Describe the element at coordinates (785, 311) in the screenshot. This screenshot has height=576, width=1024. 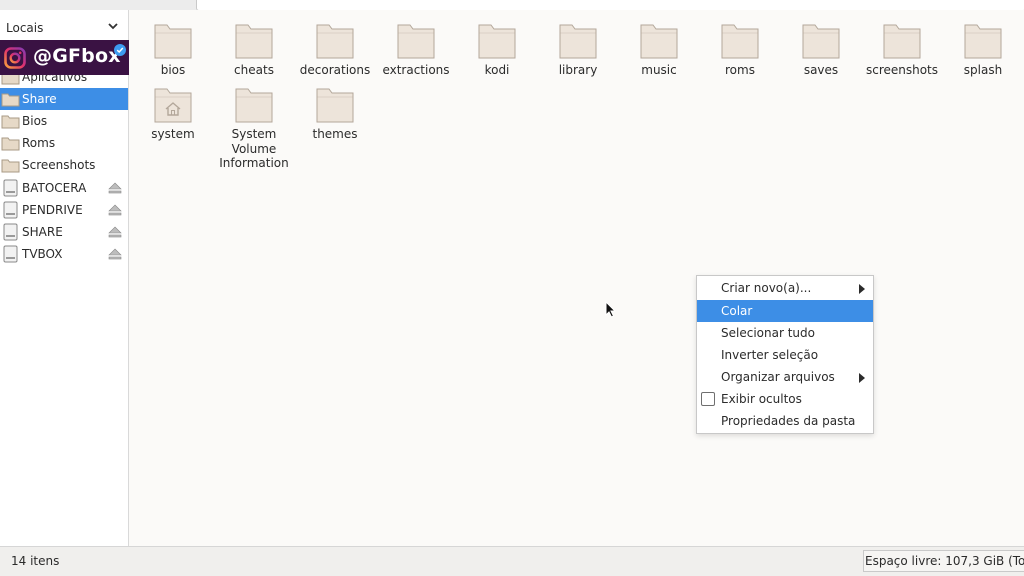
I see `menu-item-colar: Colar` at that location.